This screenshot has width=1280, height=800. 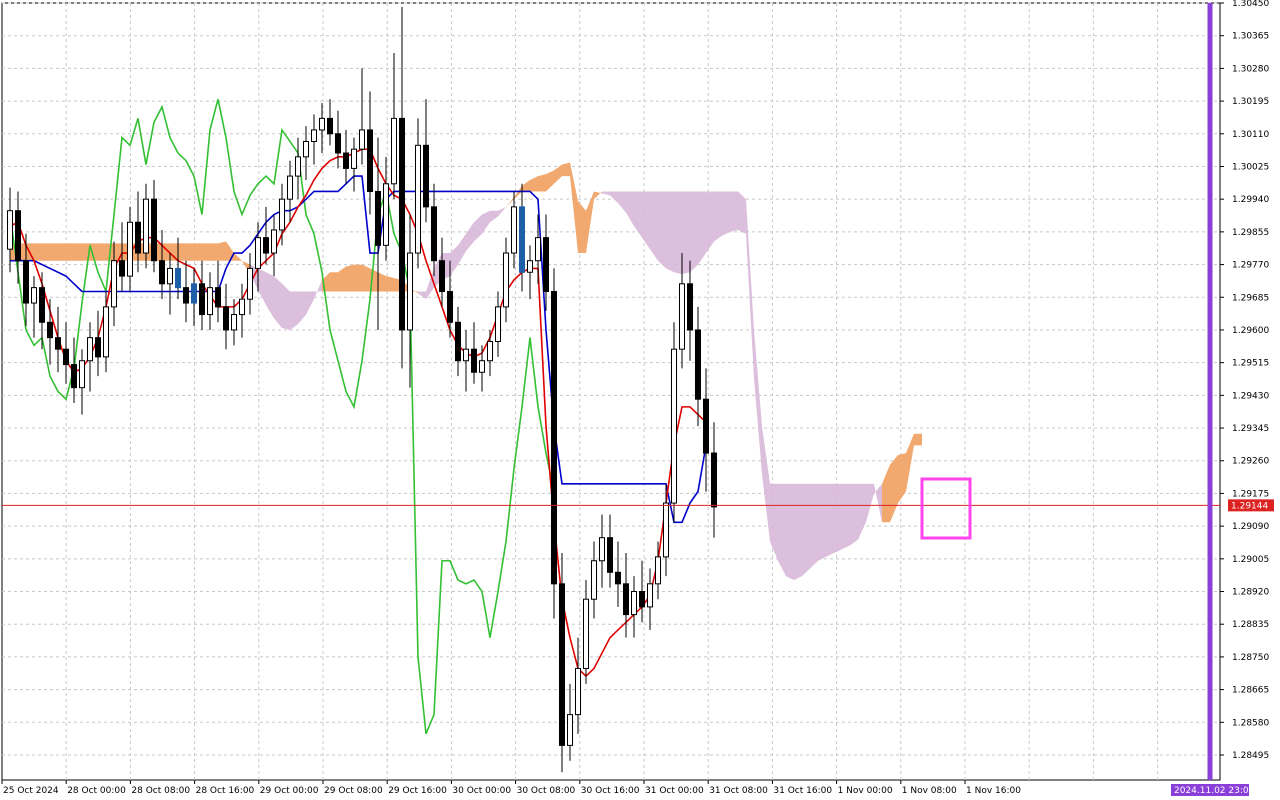 I want to click on x-tick-label: 25 Oct 2024, so click(x=31, y=791).